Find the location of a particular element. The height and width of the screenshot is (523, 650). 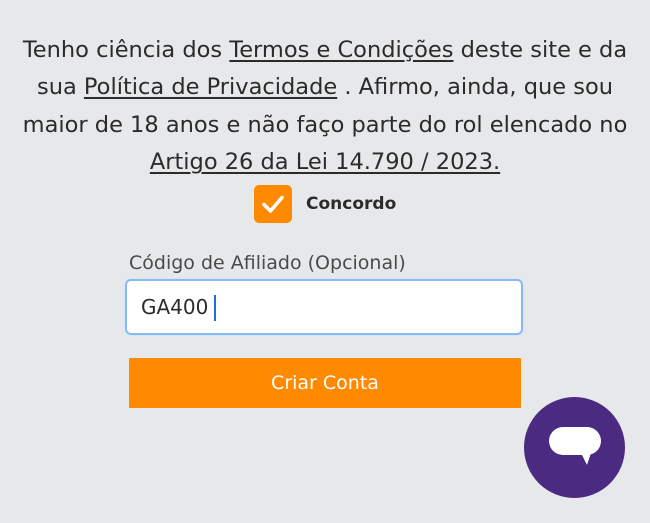

terms-conditions-link: Termos e Condições is located at coordinates (341, 50).